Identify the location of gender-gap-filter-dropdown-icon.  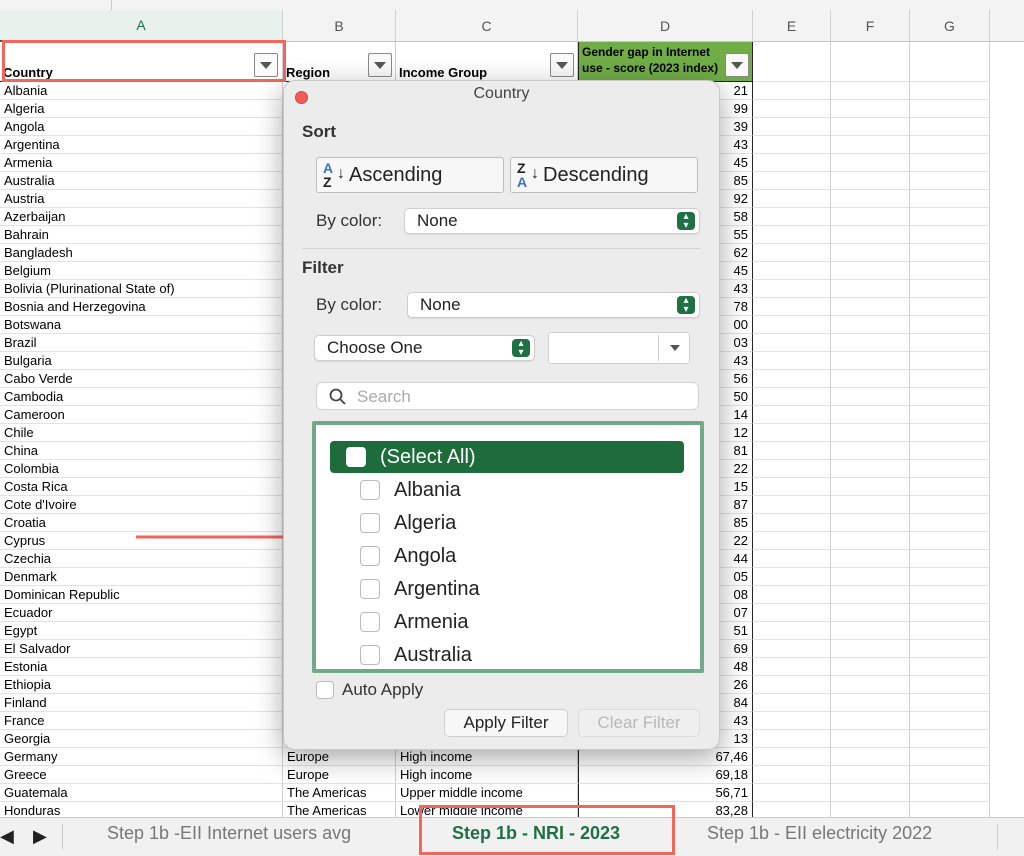
(737, 65).